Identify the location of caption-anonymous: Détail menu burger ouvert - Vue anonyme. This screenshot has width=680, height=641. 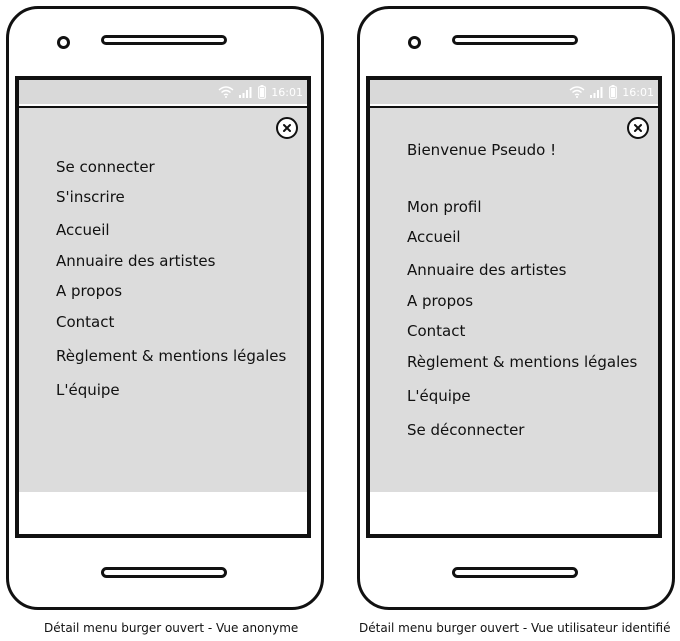
(171, 628).